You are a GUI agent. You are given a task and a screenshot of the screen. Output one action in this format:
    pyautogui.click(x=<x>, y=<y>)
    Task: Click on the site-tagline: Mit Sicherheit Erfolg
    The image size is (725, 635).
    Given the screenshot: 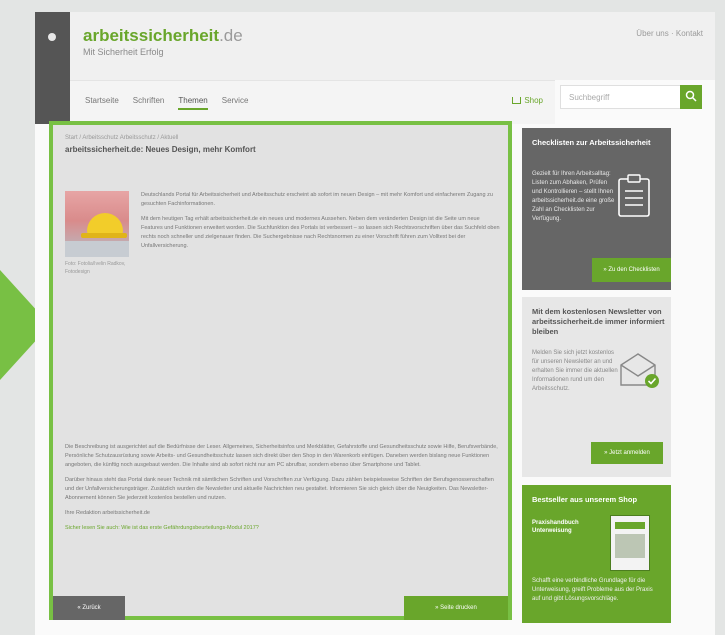 What is the action you would take?
    pyautogui.click(x=123, y=52)
    